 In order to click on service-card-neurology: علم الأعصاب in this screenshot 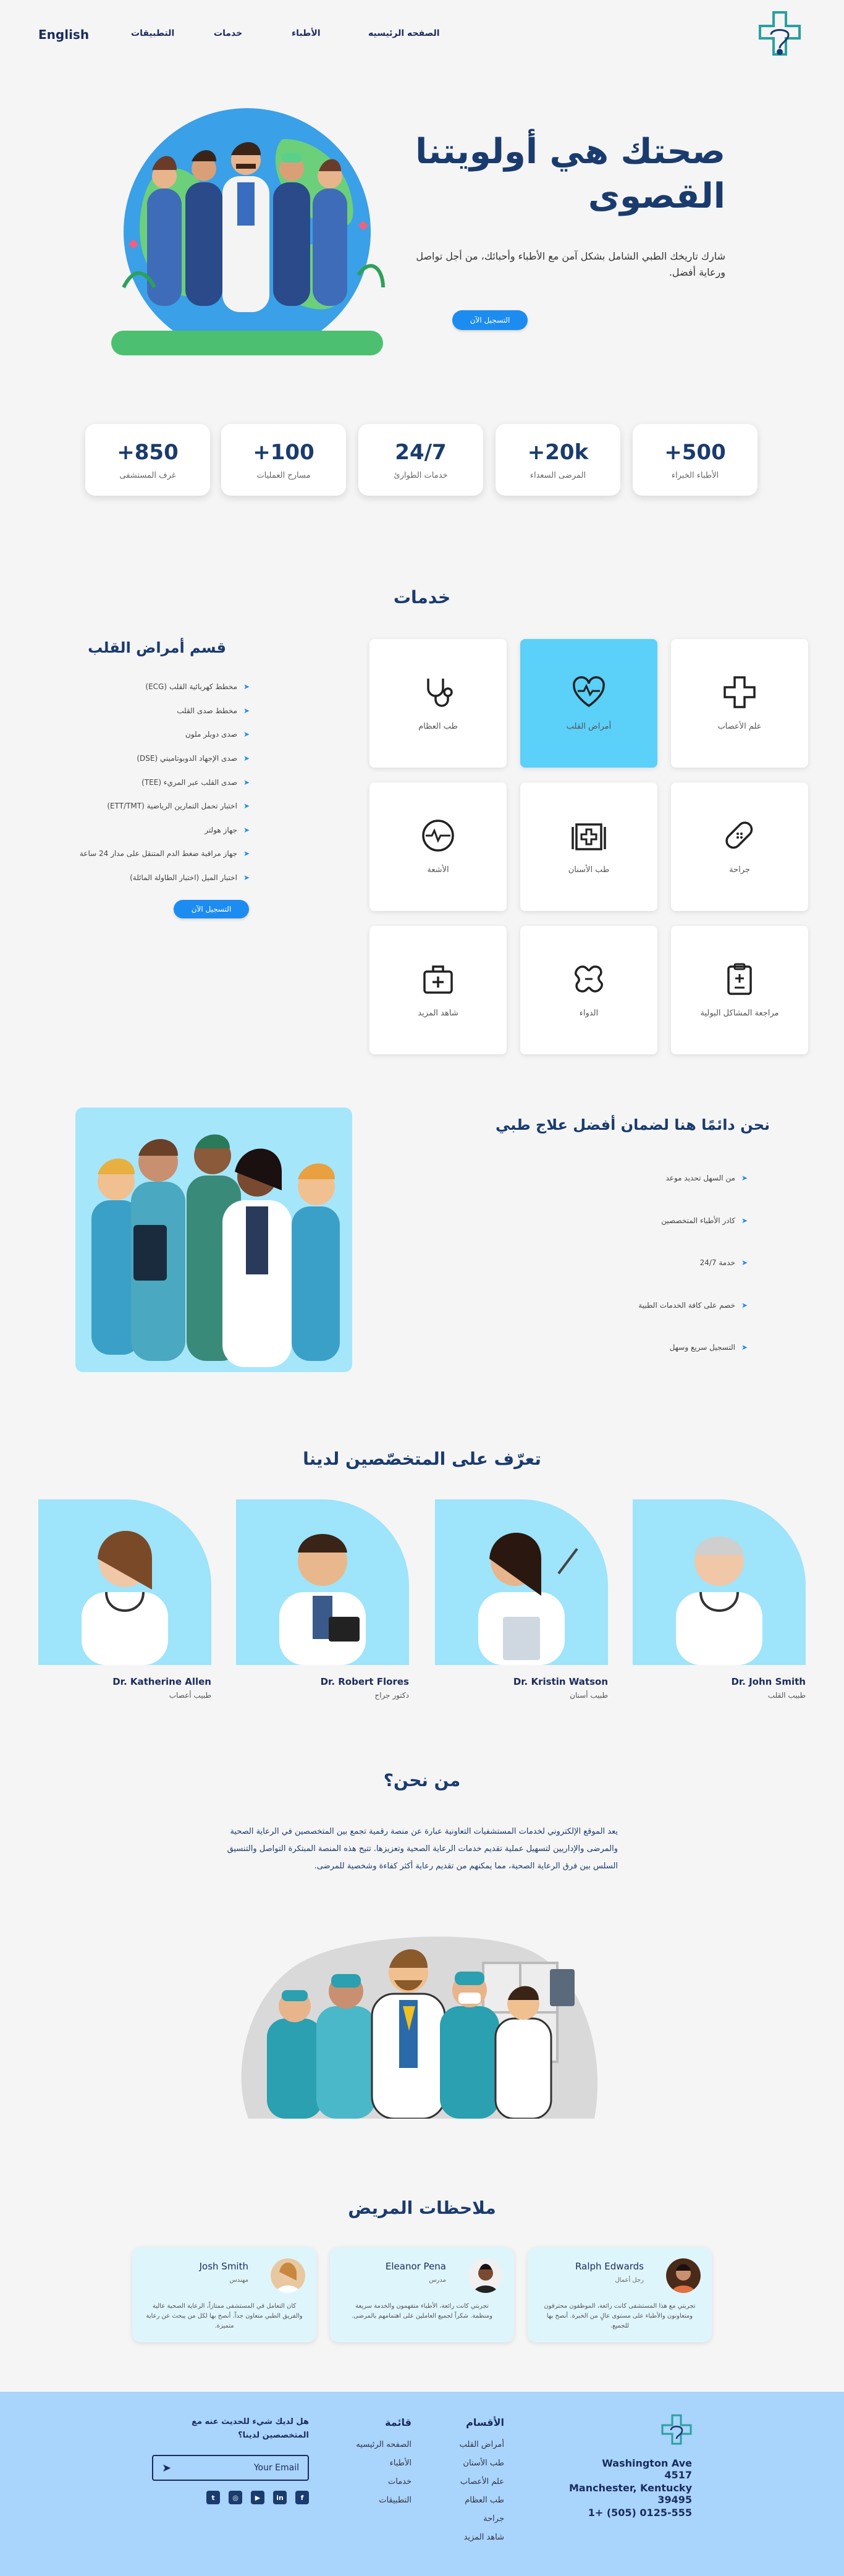, I will do `click(739, 703)`.